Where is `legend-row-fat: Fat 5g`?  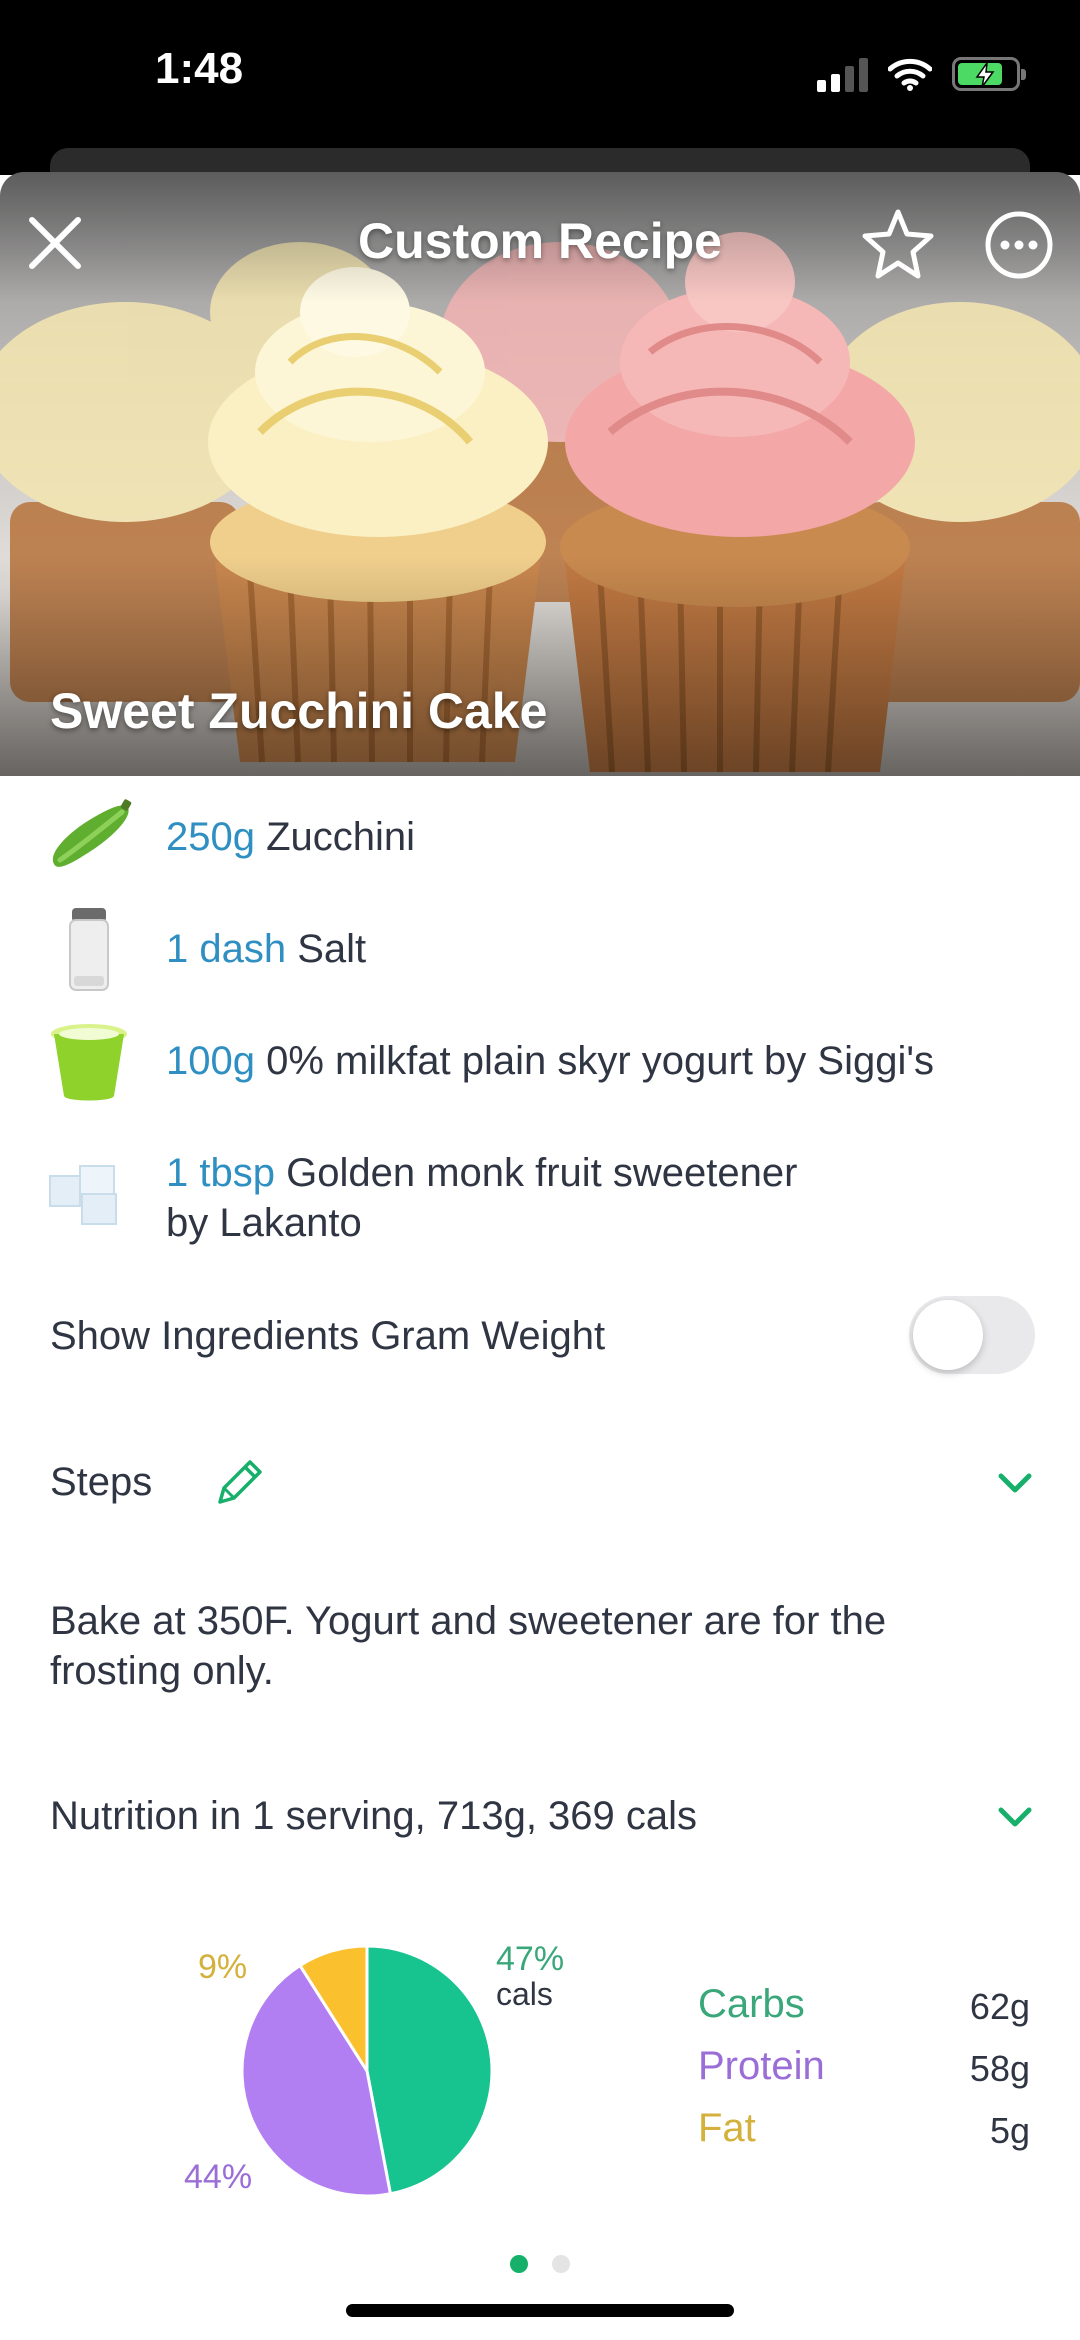 legend-row-fat: Fat 5g is located at coordinates (864, 2137).